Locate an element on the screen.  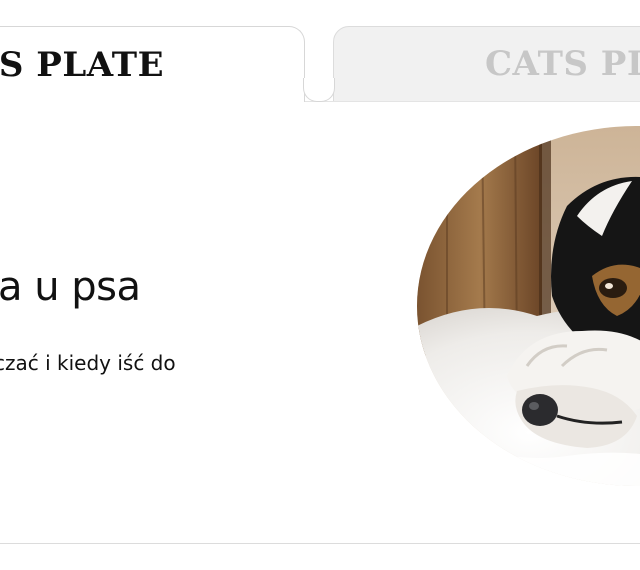
card-title: a u psa is located at coordinates (70, 287).